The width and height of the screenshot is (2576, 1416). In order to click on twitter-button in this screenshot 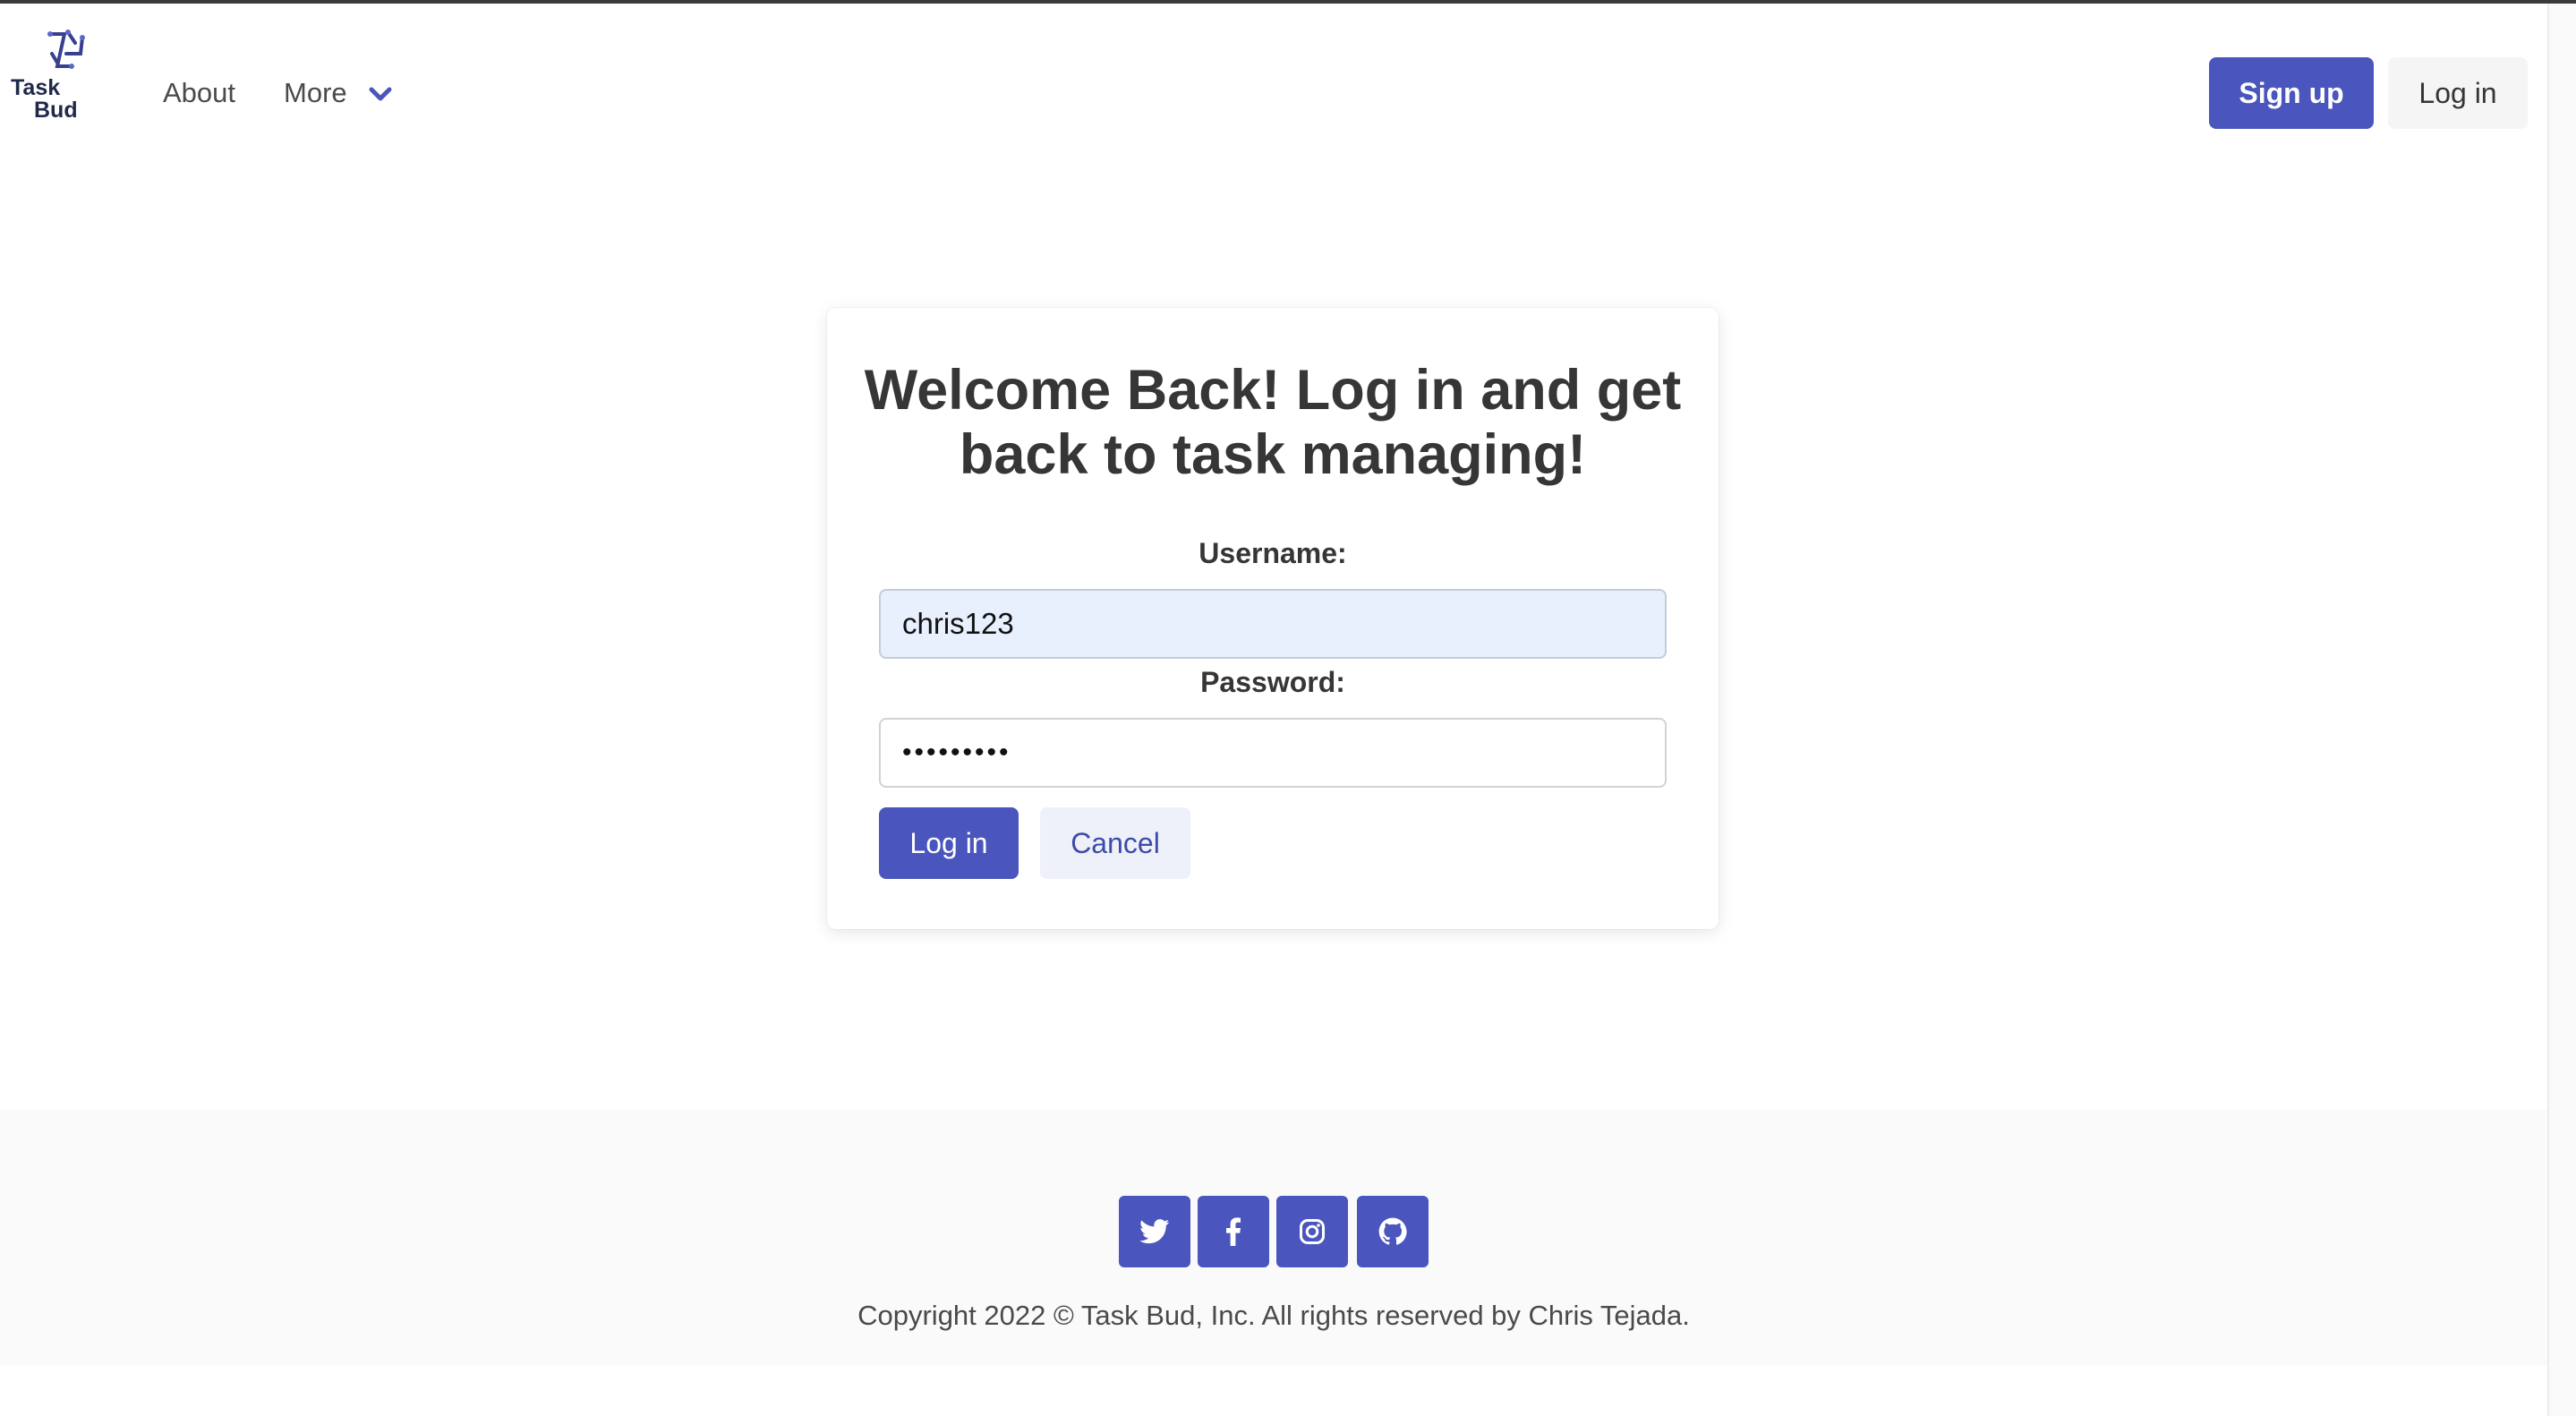, I will do `click(1154, 1231)`.